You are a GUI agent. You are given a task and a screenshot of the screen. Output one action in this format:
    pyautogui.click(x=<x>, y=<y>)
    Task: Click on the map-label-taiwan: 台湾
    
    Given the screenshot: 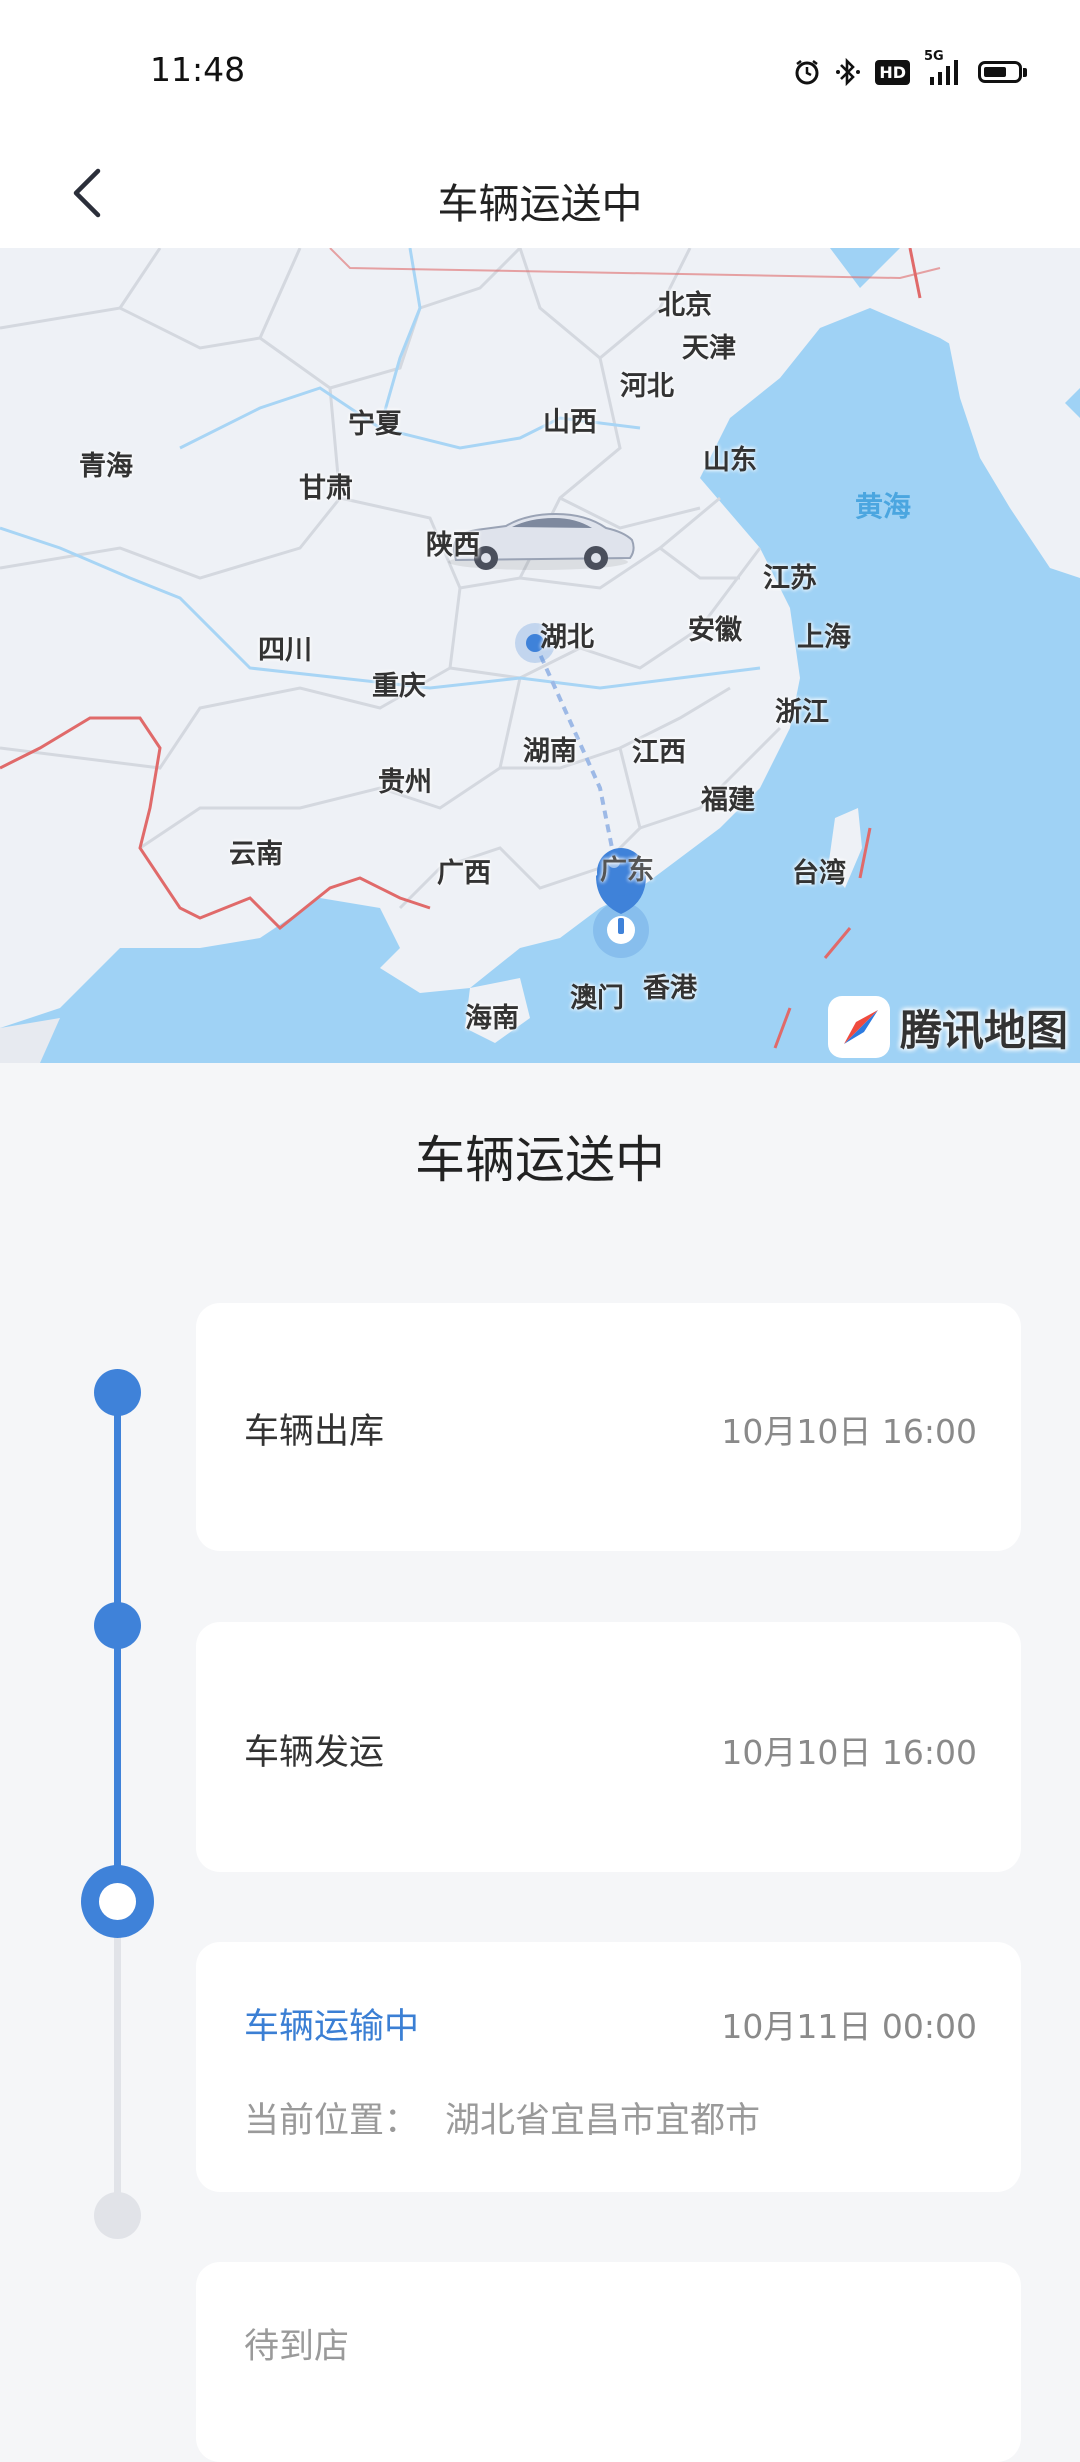 What is the action you would take?
    pyautogui.click(x=819, y=873)
    